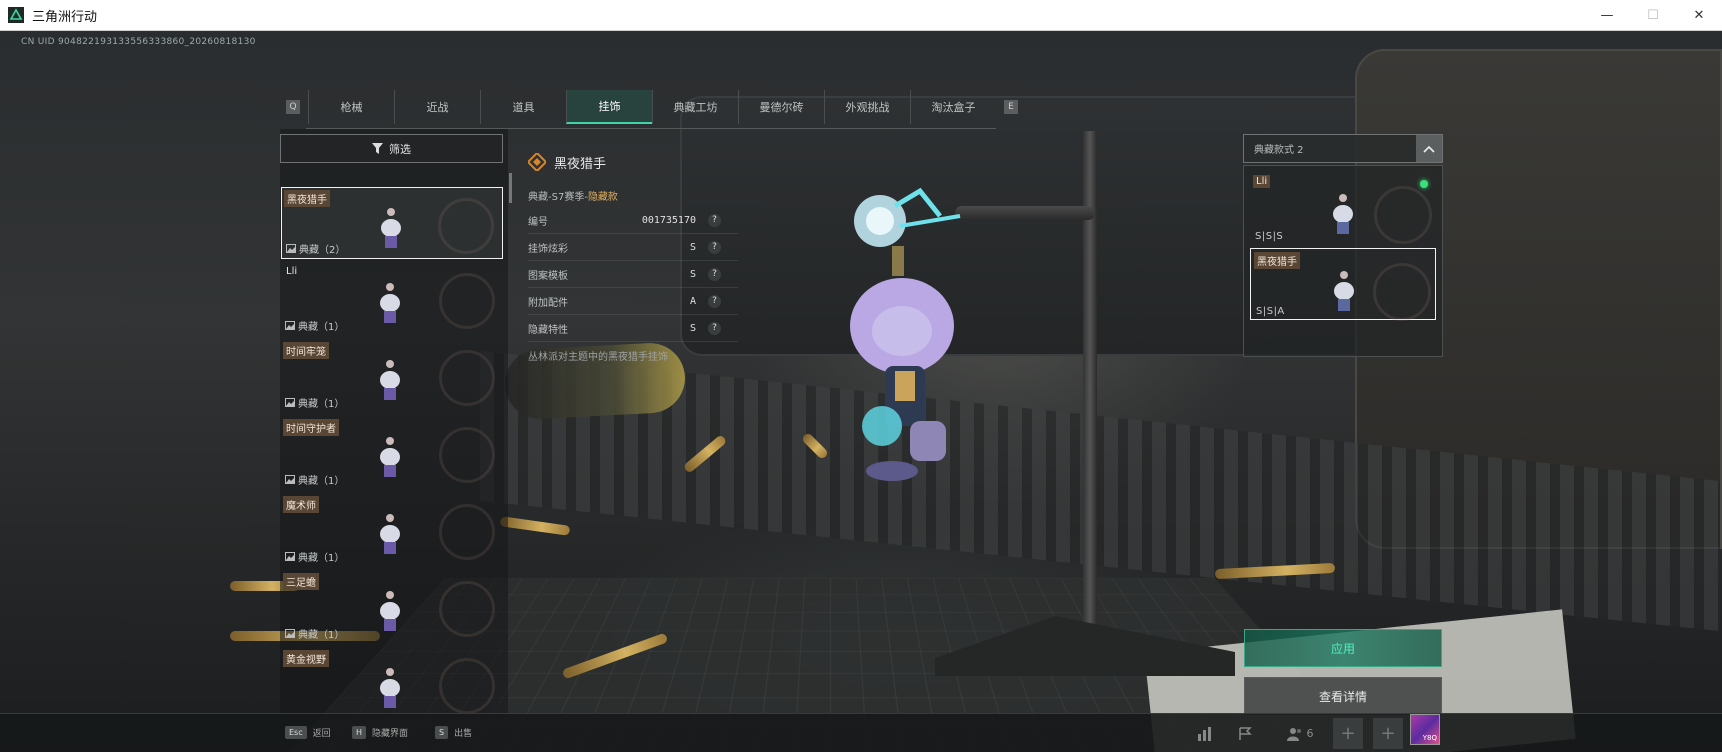 This screenshot has height=752, width=1722. What do you see at coordinates (695, 107) in the screenshot?
I see `tab-collection-workshop: 典藏工坊` at bounding box center [695, 107].